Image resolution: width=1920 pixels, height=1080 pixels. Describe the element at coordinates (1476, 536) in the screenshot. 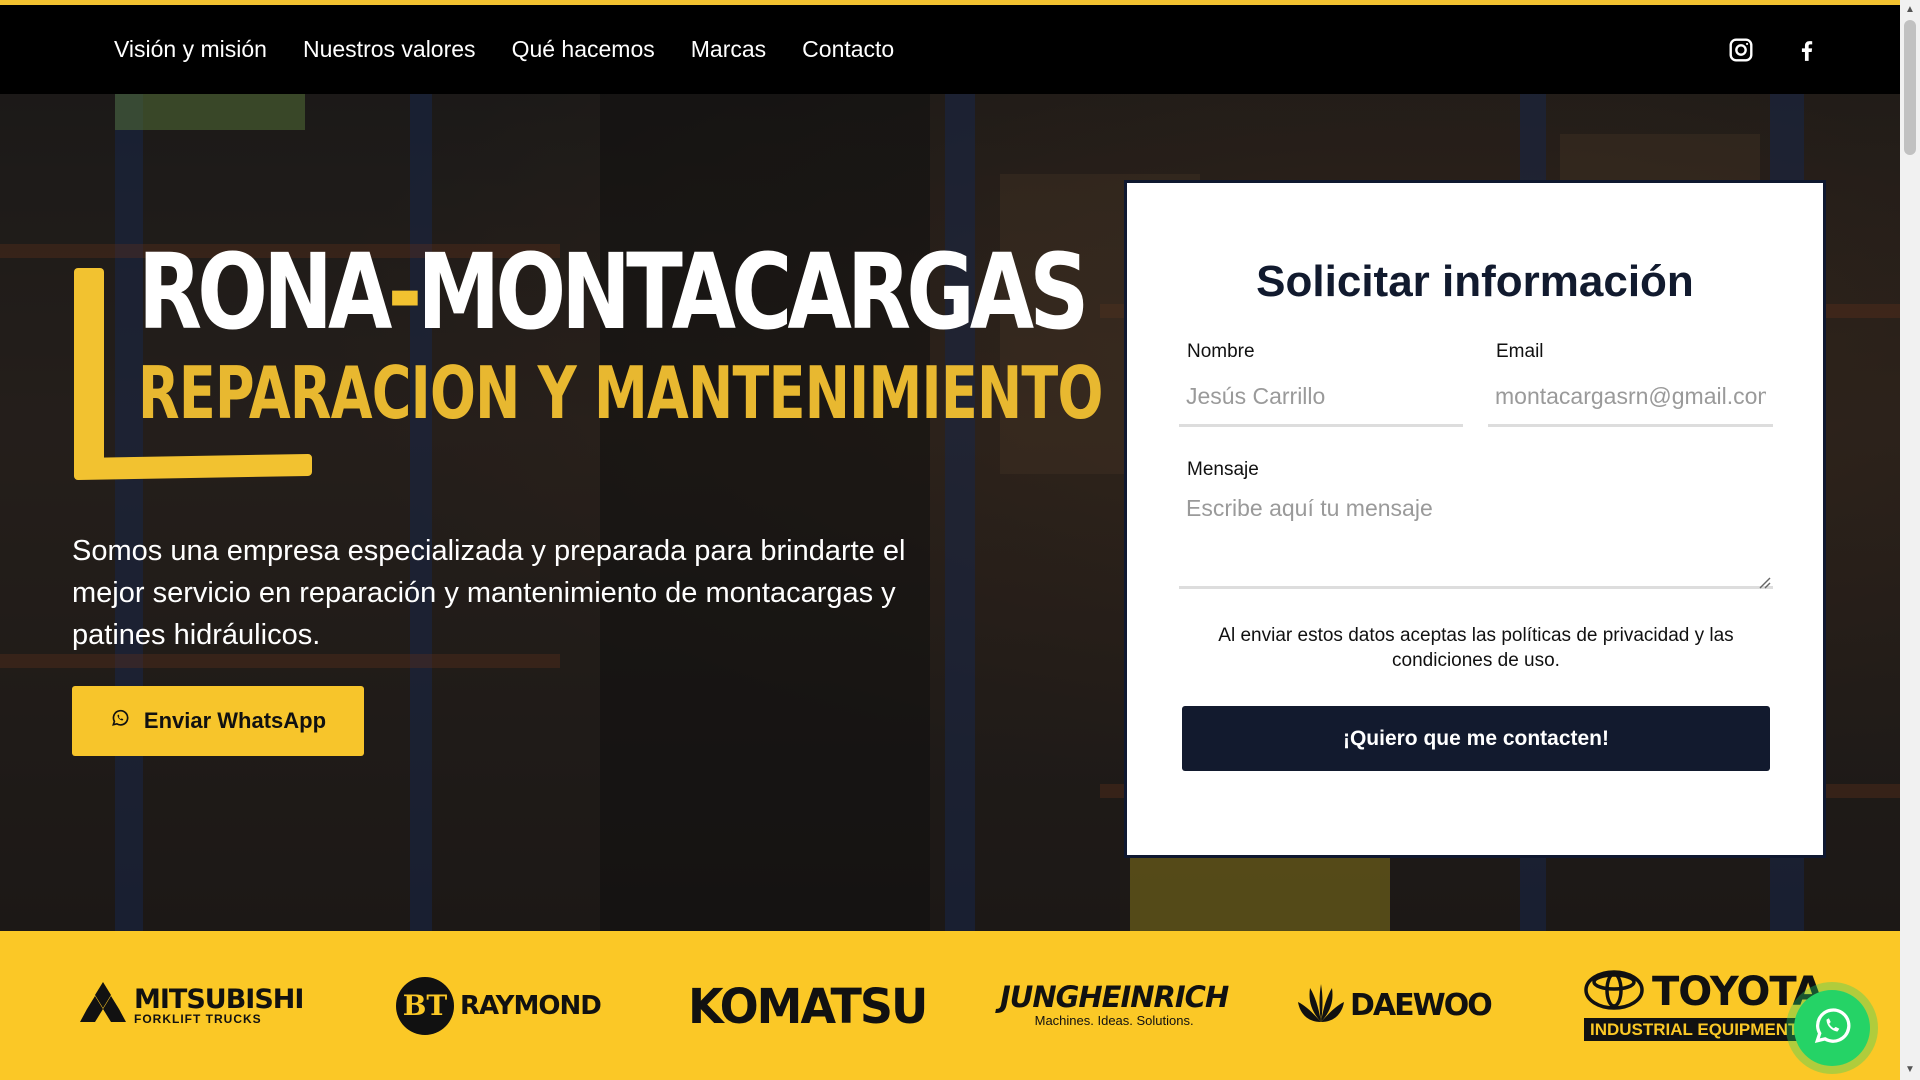

I see `message-textarea` at that location.